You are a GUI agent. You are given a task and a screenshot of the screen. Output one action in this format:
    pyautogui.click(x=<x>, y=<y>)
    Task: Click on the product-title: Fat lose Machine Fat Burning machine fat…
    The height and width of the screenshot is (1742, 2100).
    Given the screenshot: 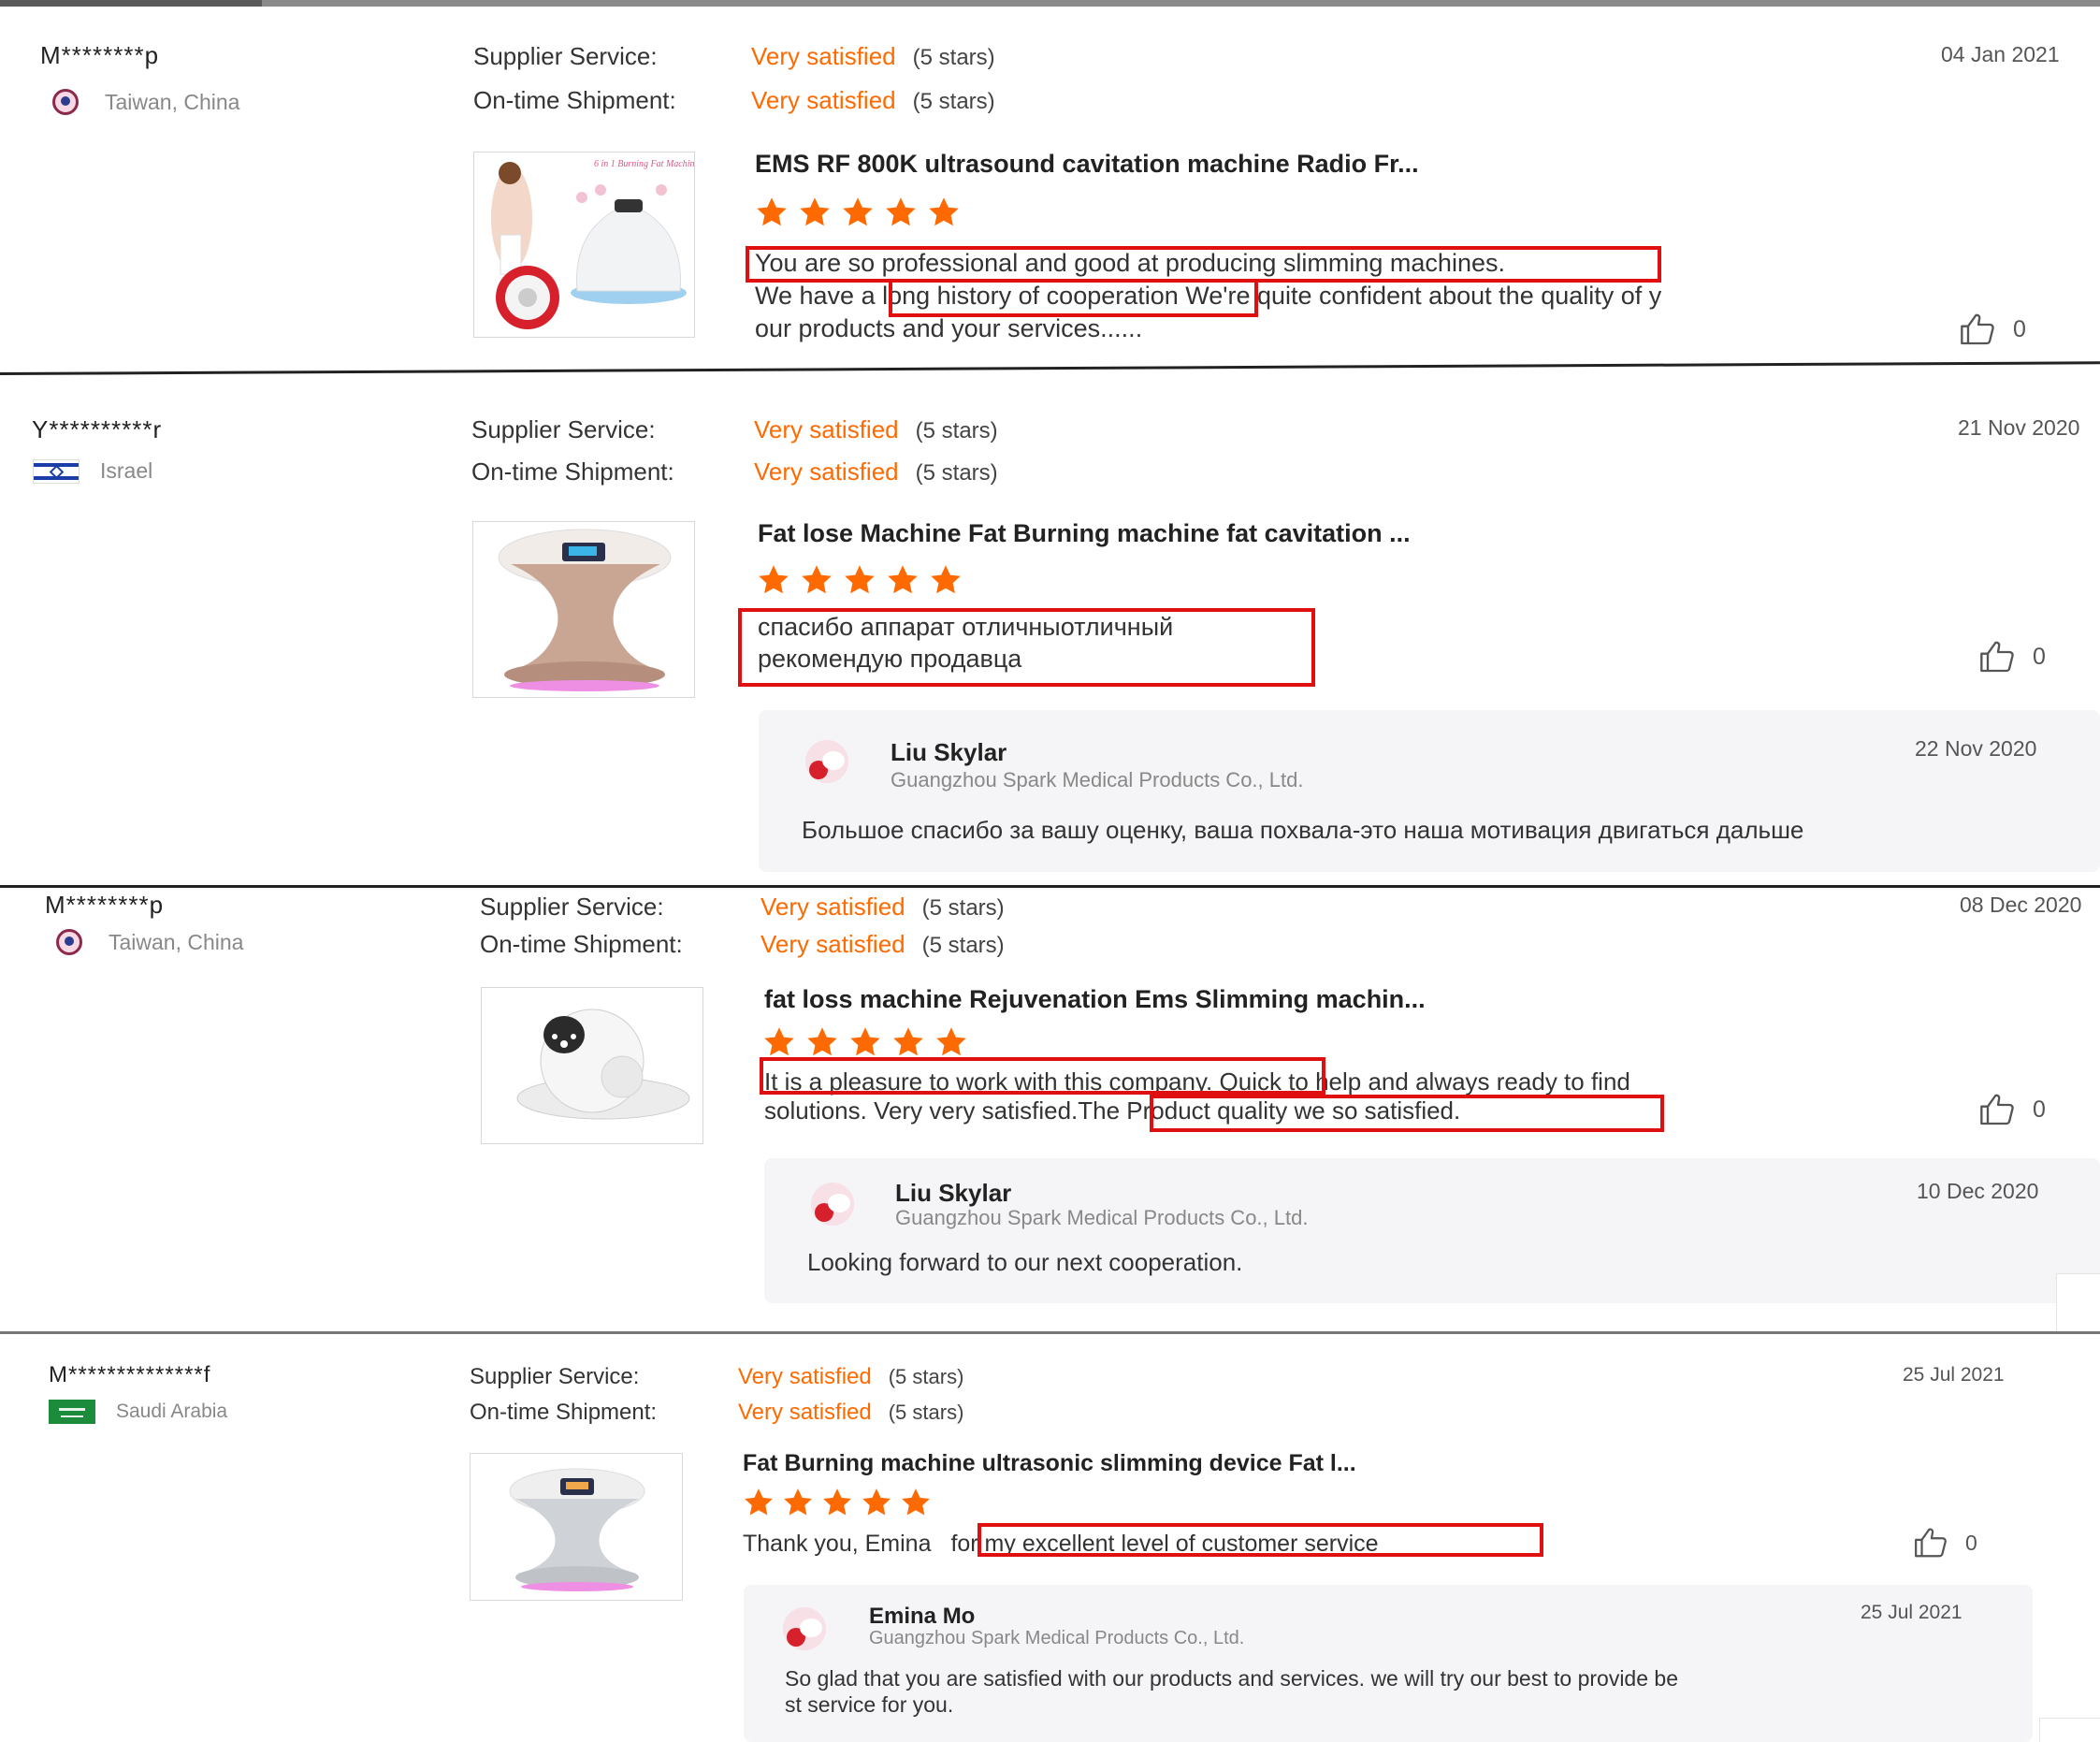 What is the action you would take?
    pyautogui.click(x=1084, y=533)
    